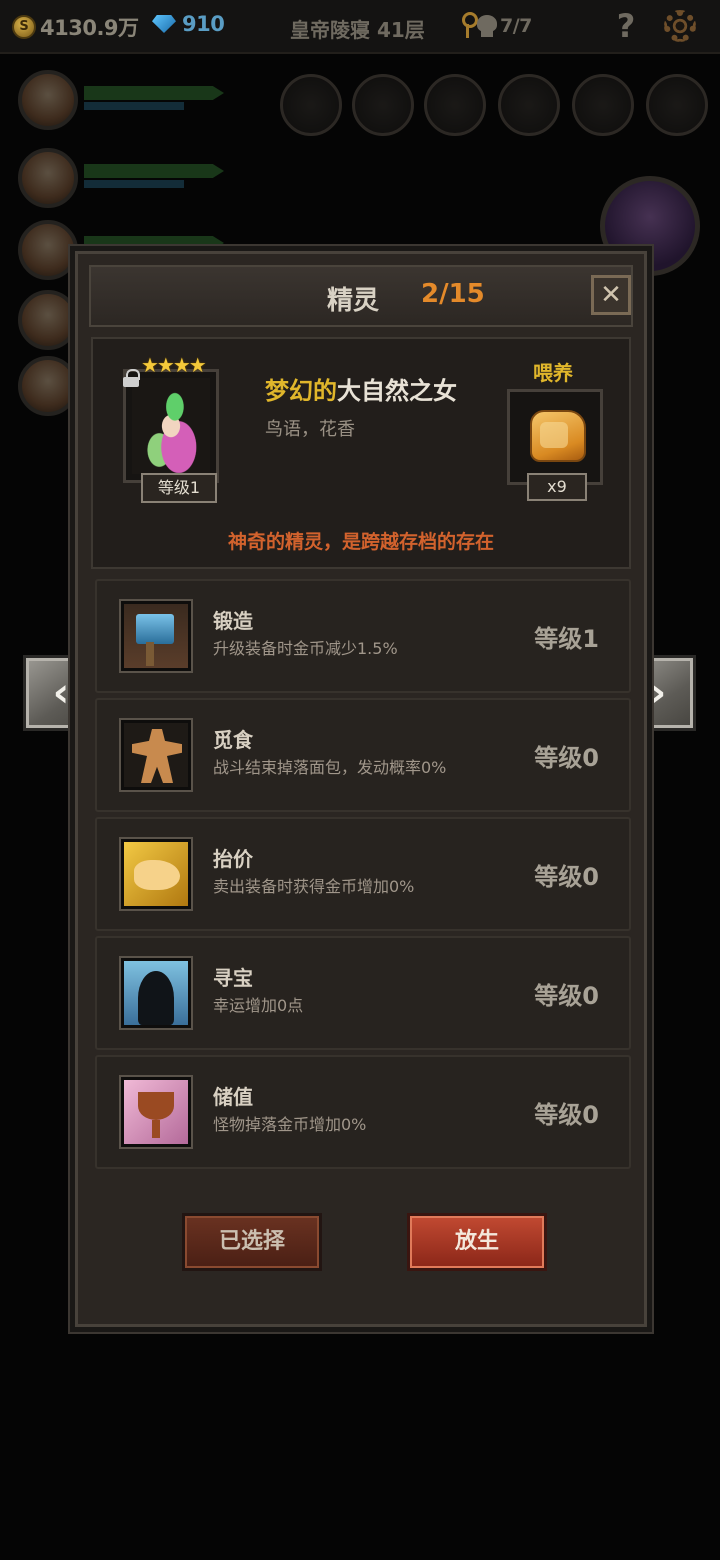 The height and width of the screenshot is (1560, 720). I want to click on silhouette-icon, so click(156, 993).